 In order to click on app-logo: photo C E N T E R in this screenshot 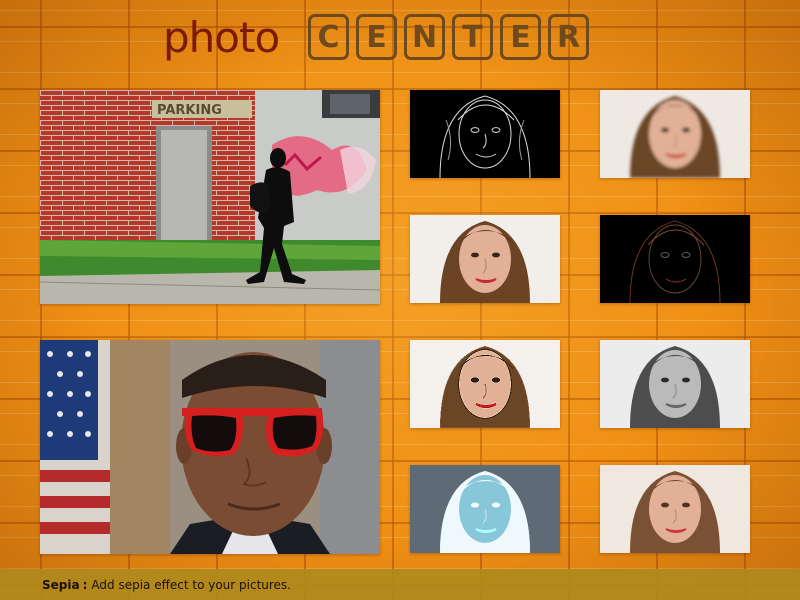, I will do `click(400, 40)`.